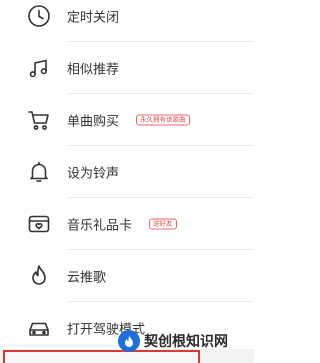  Describe the element at coordinates (39, 16) in the screenshot. I see `clock-icon` at that location.